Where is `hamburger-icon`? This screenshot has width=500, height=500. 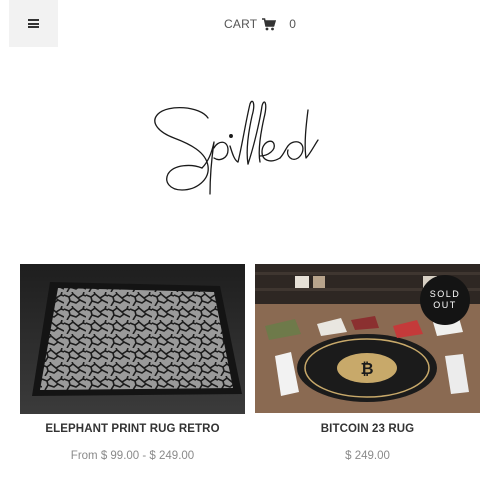 hamburger-icon is located at coordinates (33, 23).